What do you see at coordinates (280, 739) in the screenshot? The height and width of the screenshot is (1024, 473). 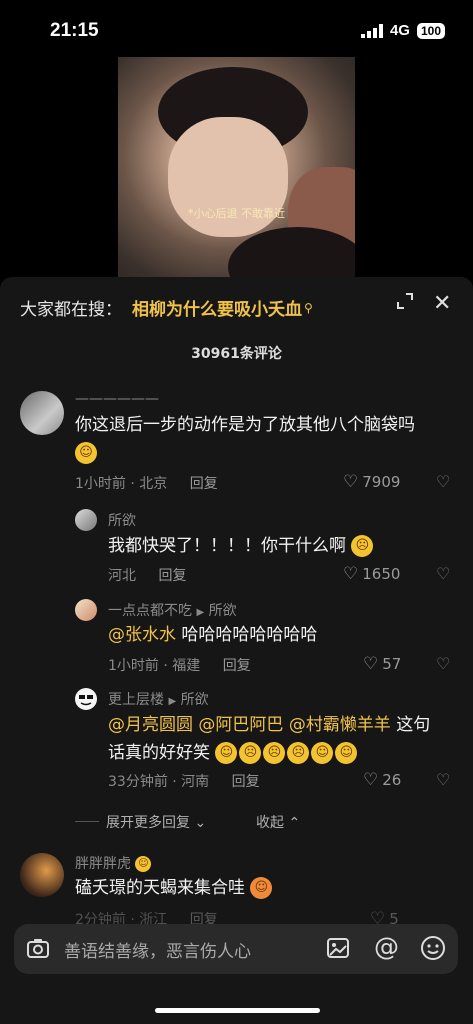 I see `comment-text: @月亮圆圆 @阿巴阿巴 @村霸懒羊羊 这句 话真的好好笑 ☺ ☹ ☹ ☹ ☺ ☺` at bounding box center [280, 739].